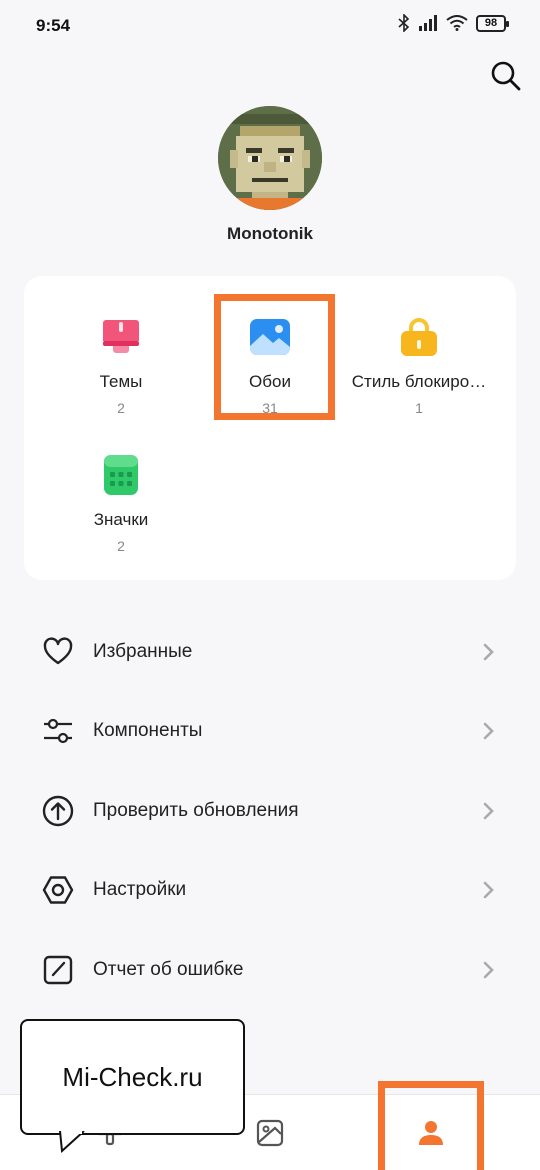 The image size is (540, 1170). What do you see at coordinates (121, 381) in the screenshot?
I see `category-label: Темы` at bounding box center [121, 381].